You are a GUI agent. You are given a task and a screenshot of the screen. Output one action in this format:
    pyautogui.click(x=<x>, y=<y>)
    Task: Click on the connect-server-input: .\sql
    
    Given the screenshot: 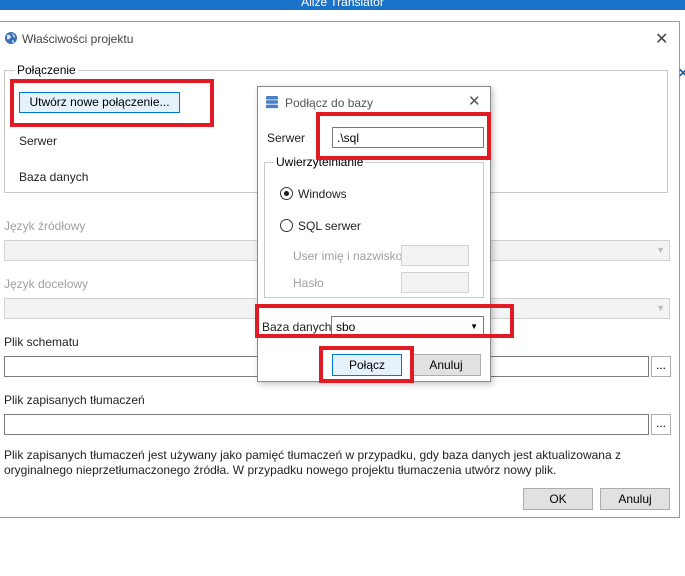 What is the action you would take?
    pyautogui.click(x=408, y=137)
    